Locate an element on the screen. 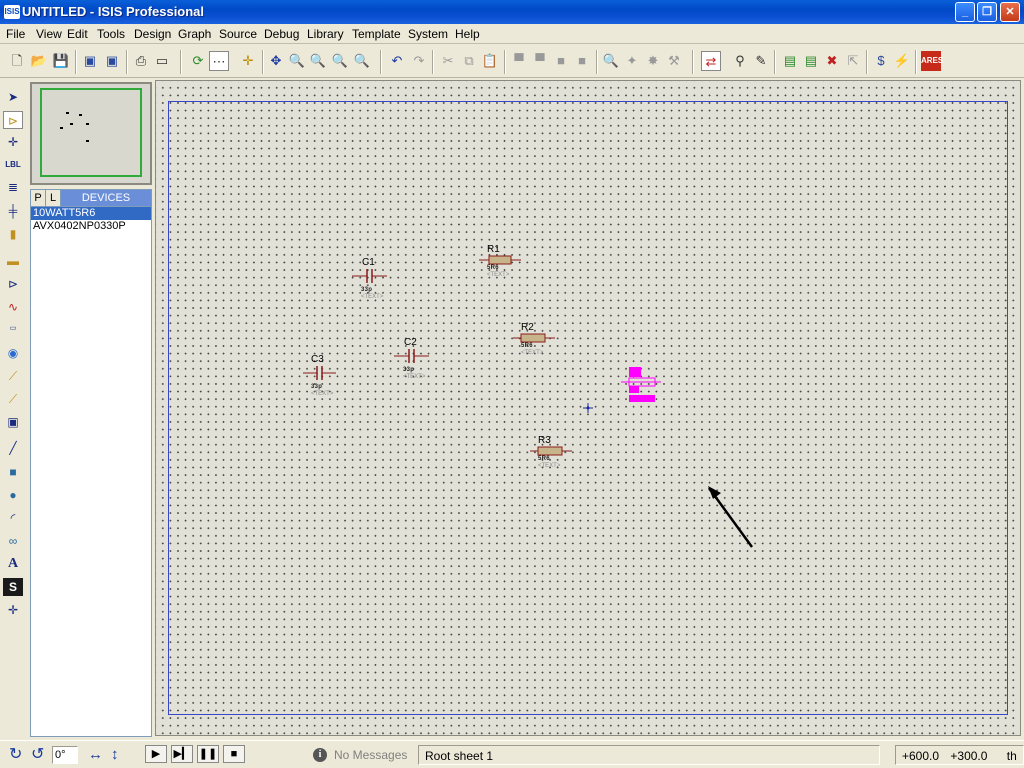 The height and width of the screenshot is (768, 1024). virtual-instrument-icon: ▣ is located at coordinates (13, 422).